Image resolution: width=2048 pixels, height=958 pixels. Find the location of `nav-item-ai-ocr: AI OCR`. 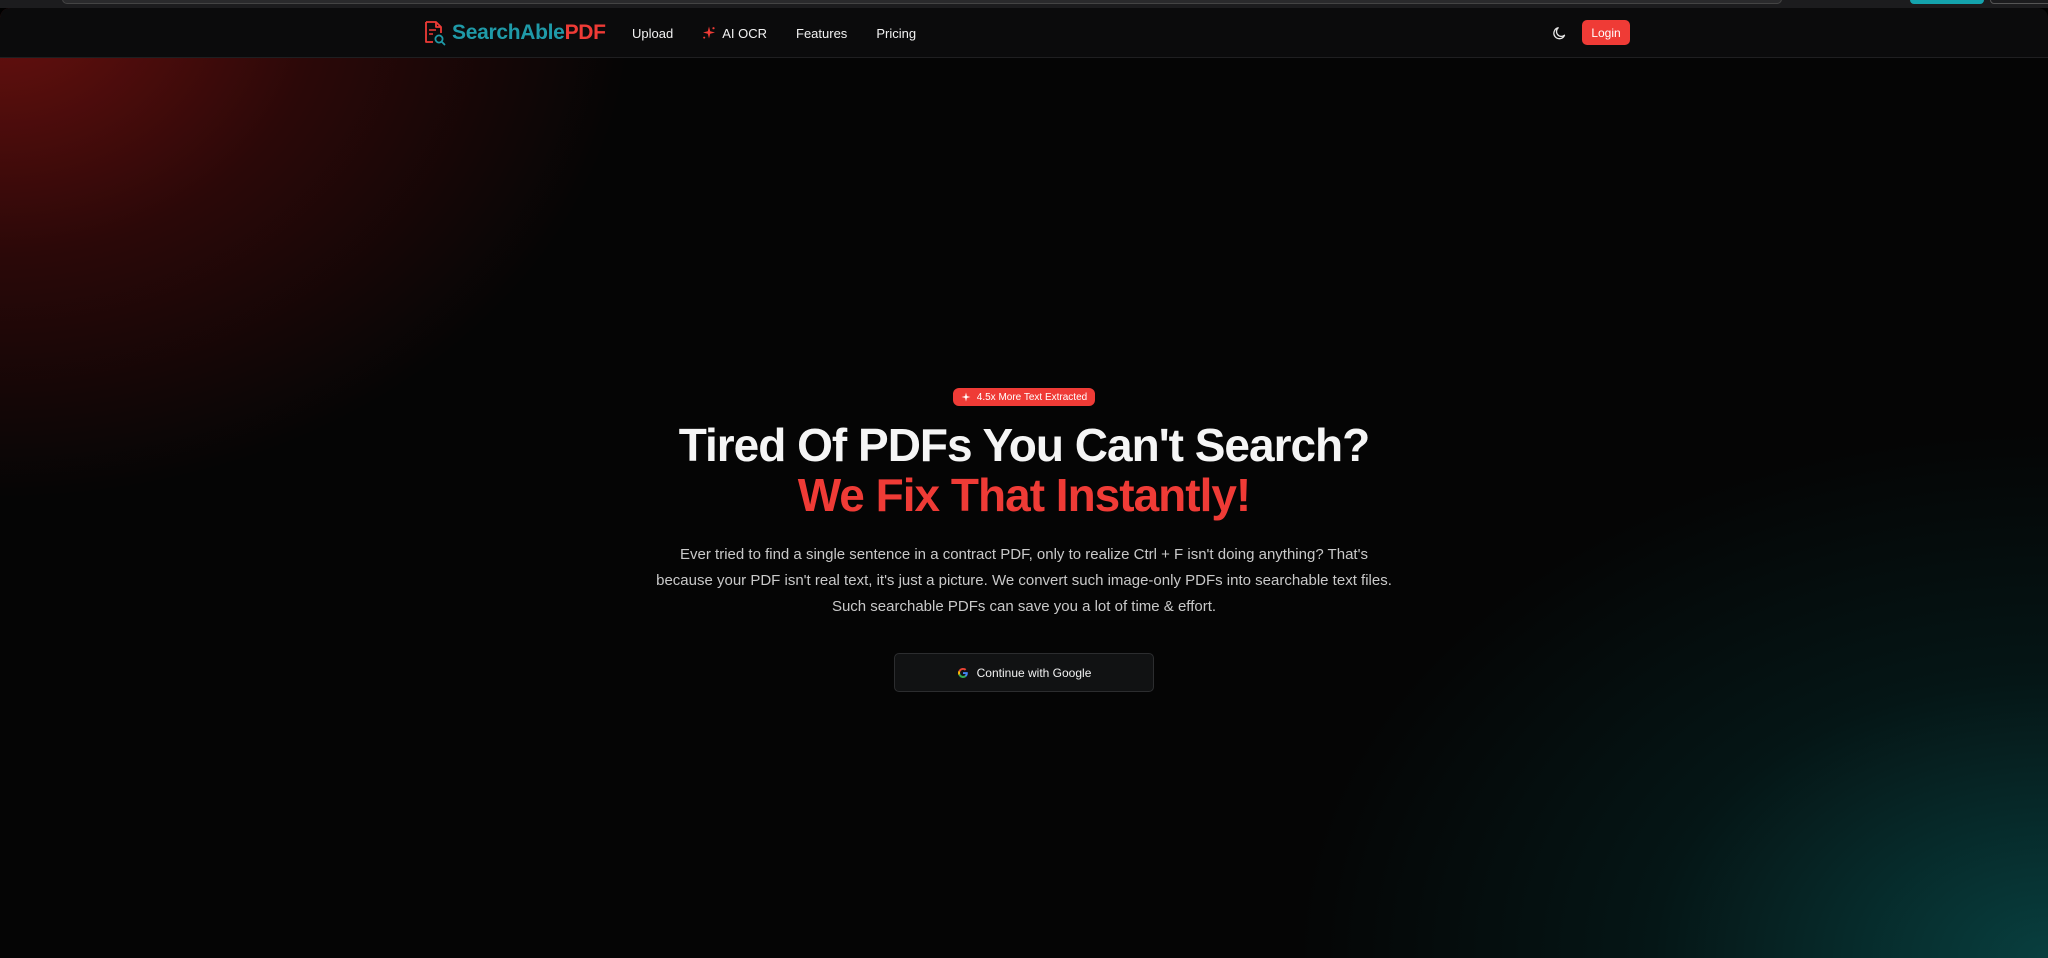

nav-item-ai-ocr: AI OCR is located at coordinates (734, 33).